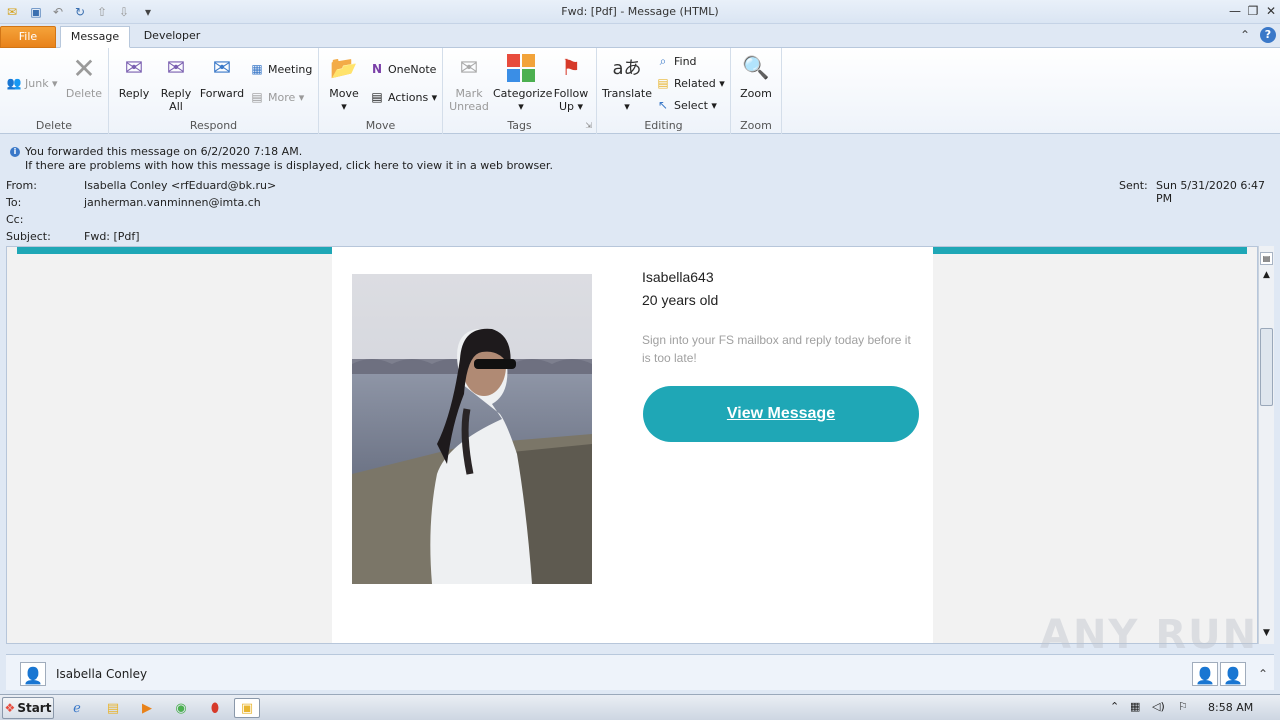 The width and height of the screenshot is (1280, 720). I want to click on mark-unread-button: ✉ Mark Unread, so click(469, 82).